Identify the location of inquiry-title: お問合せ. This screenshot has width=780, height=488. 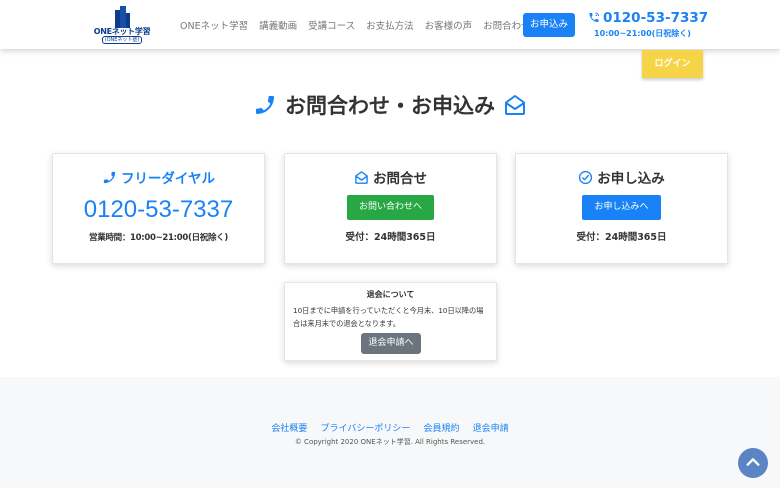
(390, 177).